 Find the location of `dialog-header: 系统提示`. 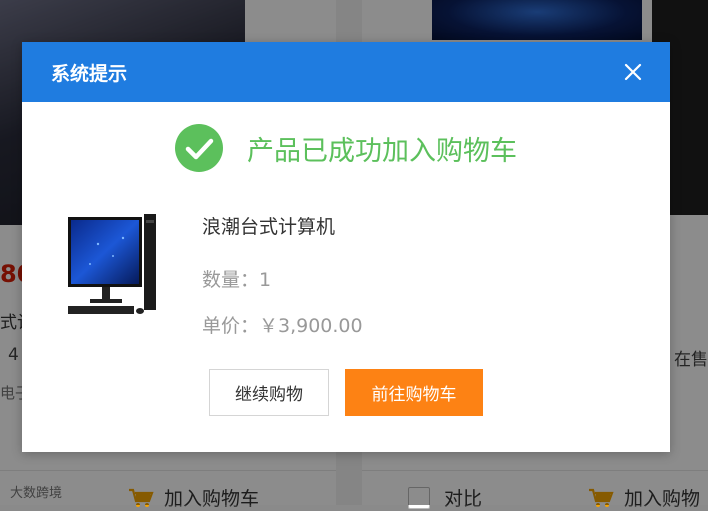

dialog-header: 系统提示 is located at coordinates (346, 72).